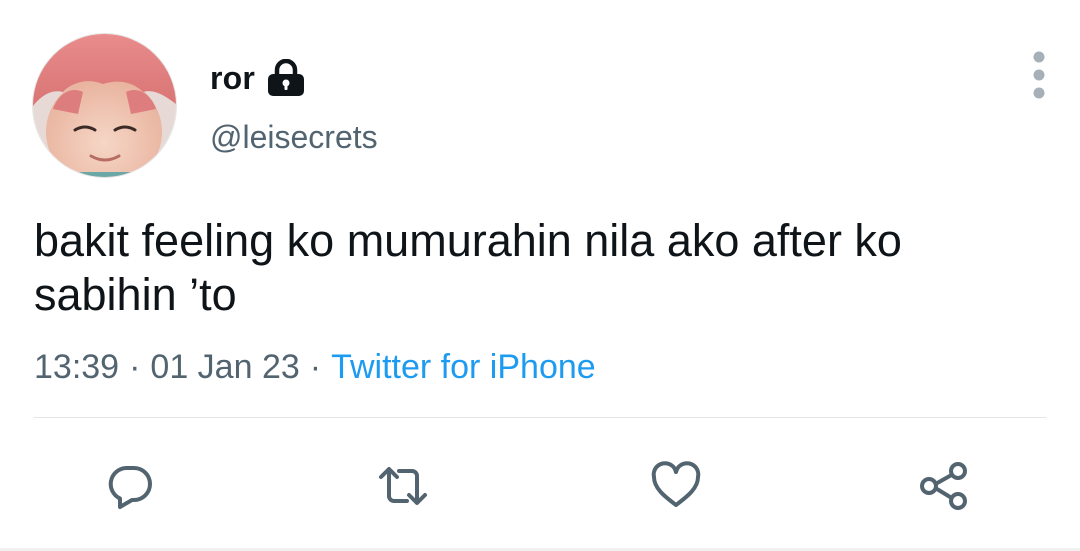 Image resolution: width=1080 pixels, height=551 pixels. What do you see at coordinates (258, 78) in the screenshot?
I see `author-name-row: ror` at bounding box center [258, 78].